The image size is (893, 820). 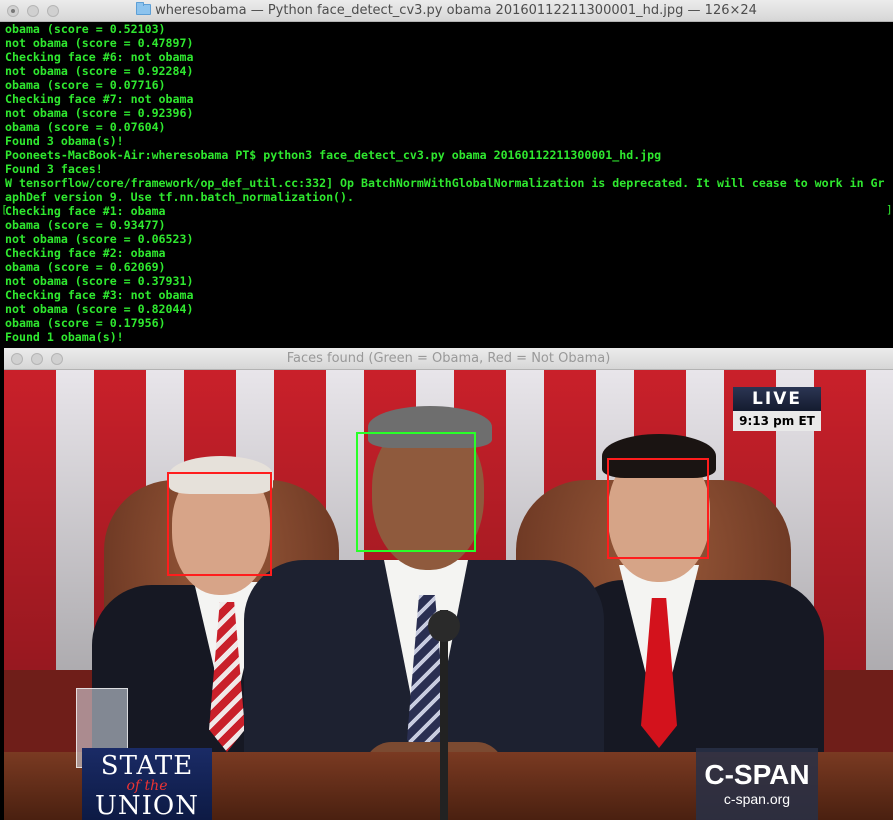 I want to click on state-of-union-logo: STATE of the UNION, so click(x=147, y=784).